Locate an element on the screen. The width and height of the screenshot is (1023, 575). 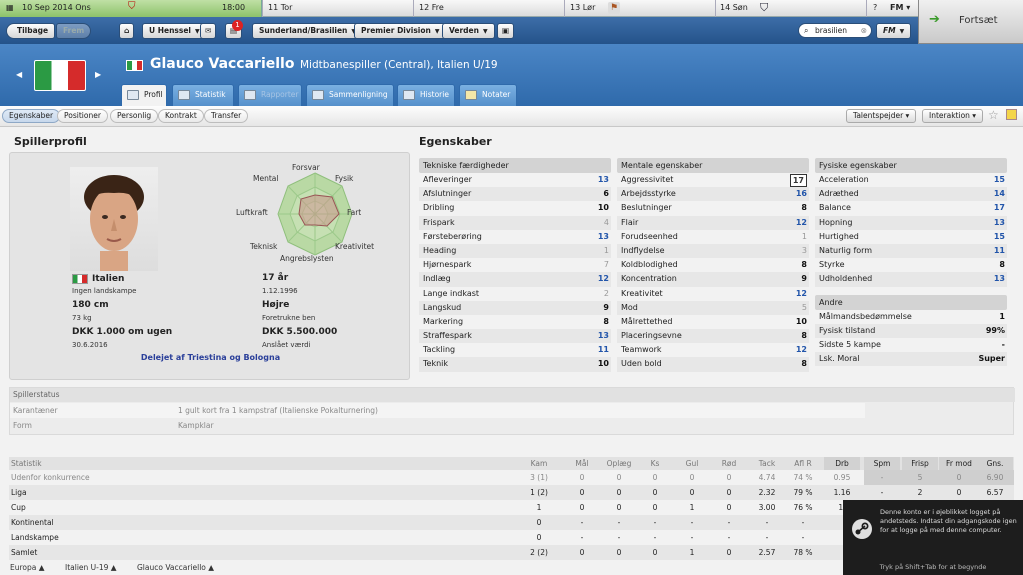
attribute-row: Sidste 5 kampe - is located at coordinates (911, 345).